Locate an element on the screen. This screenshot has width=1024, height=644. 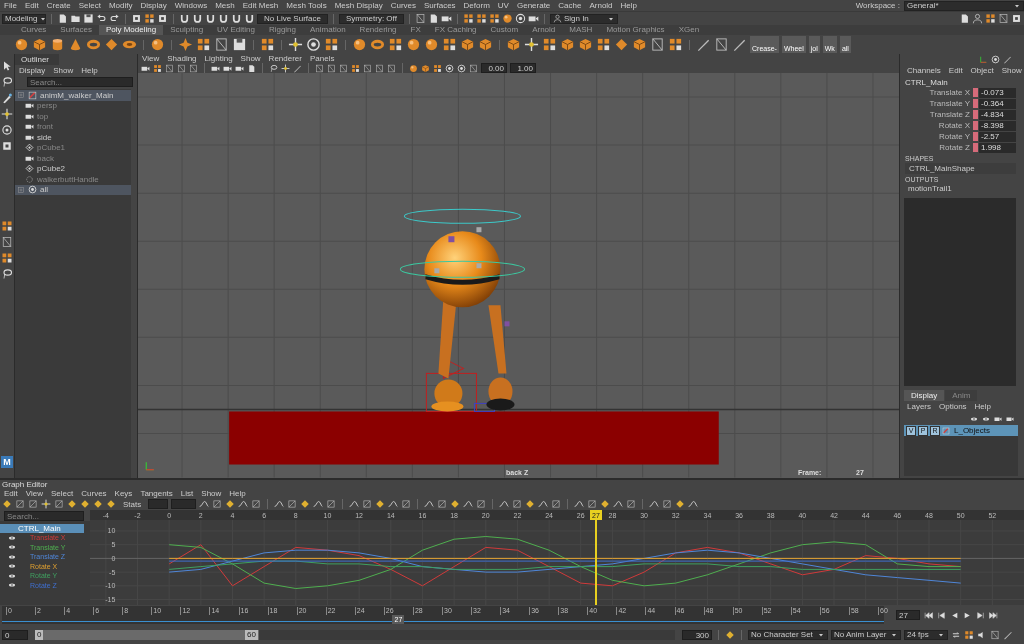
outliner-item: pCube1 is located at coordinates (73, 147).